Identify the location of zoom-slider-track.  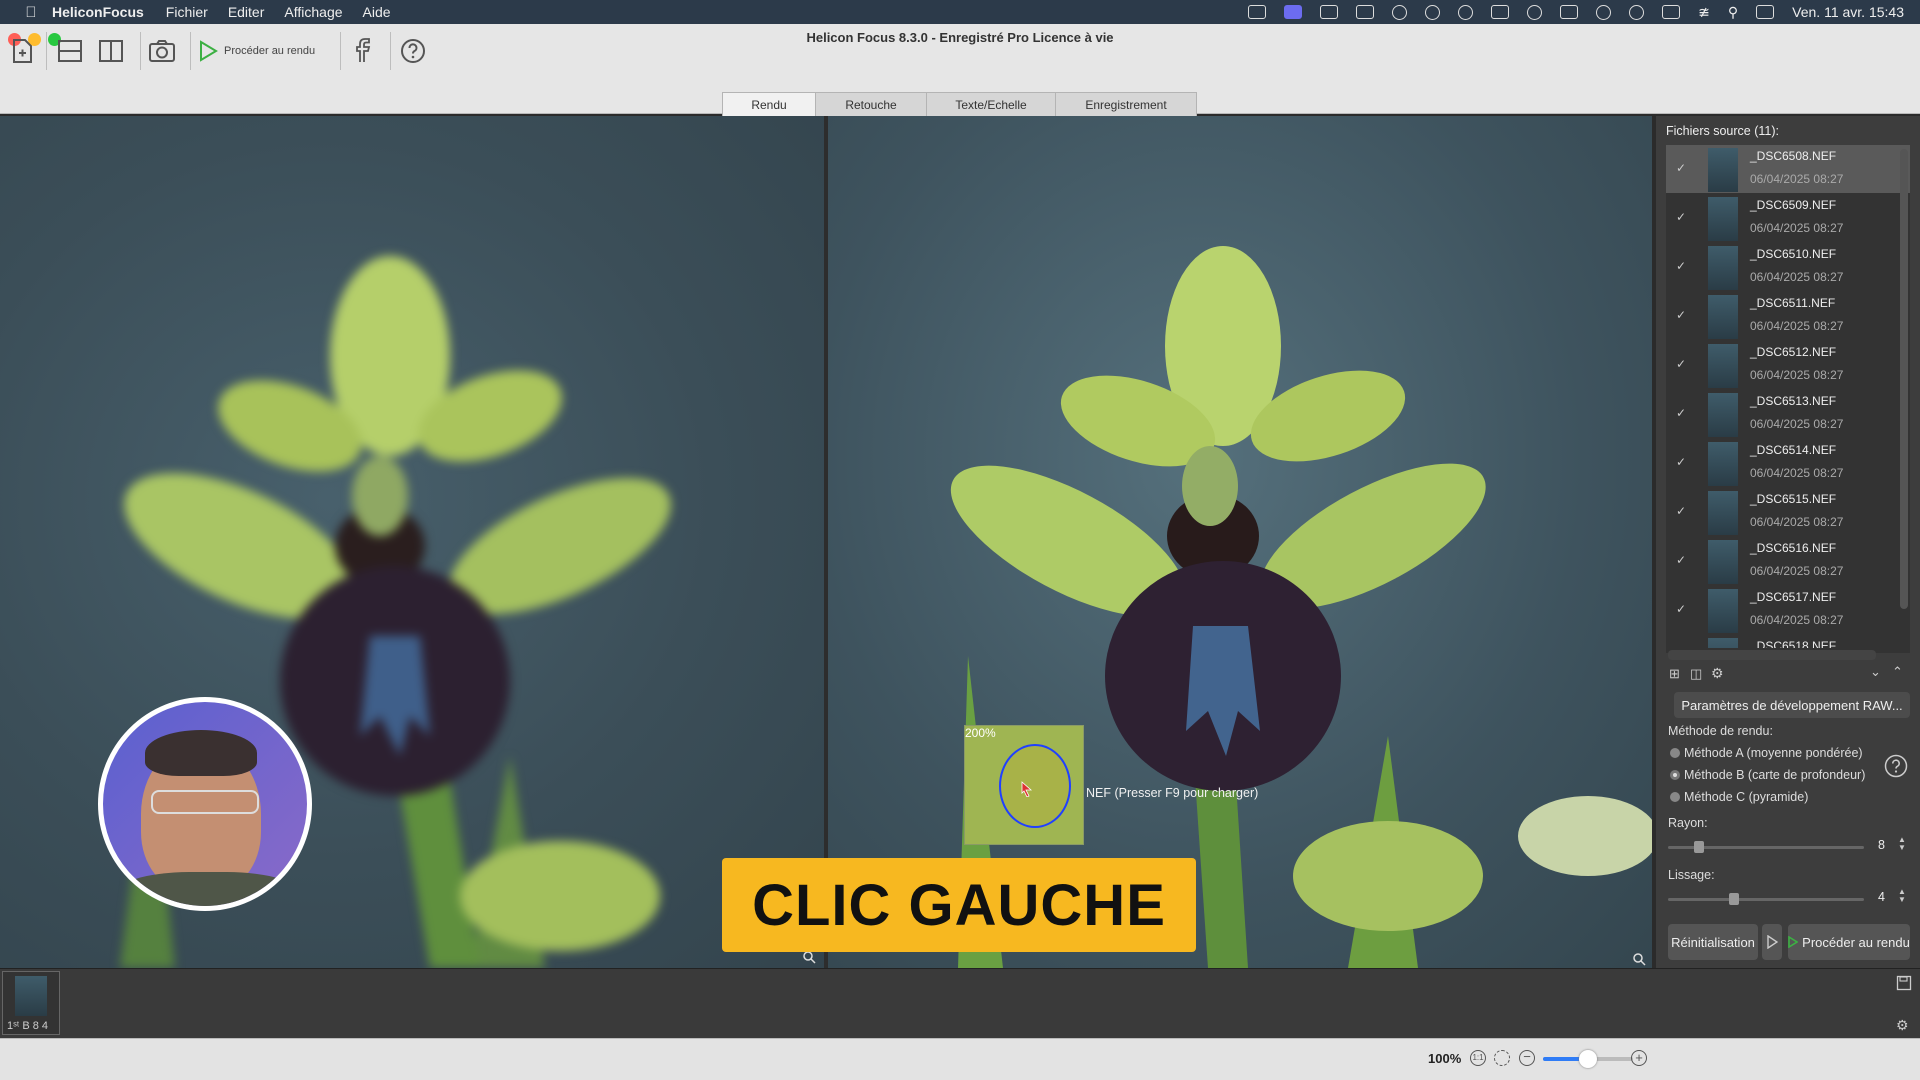
(1588, 1059).